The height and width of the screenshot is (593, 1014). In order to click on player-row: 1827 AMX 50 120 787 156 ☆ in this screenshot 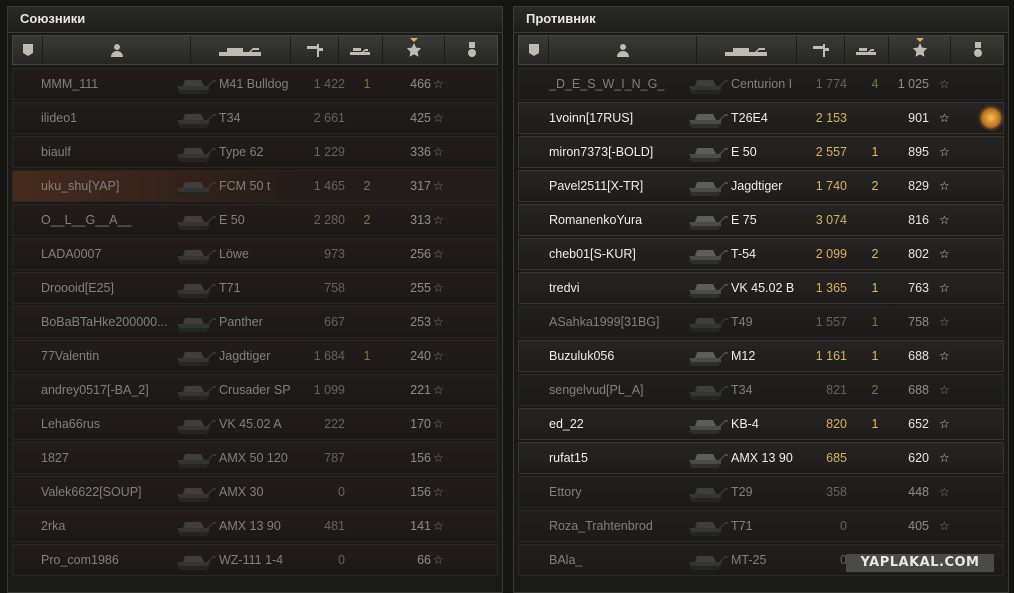, I will do `click(255, 458)`.